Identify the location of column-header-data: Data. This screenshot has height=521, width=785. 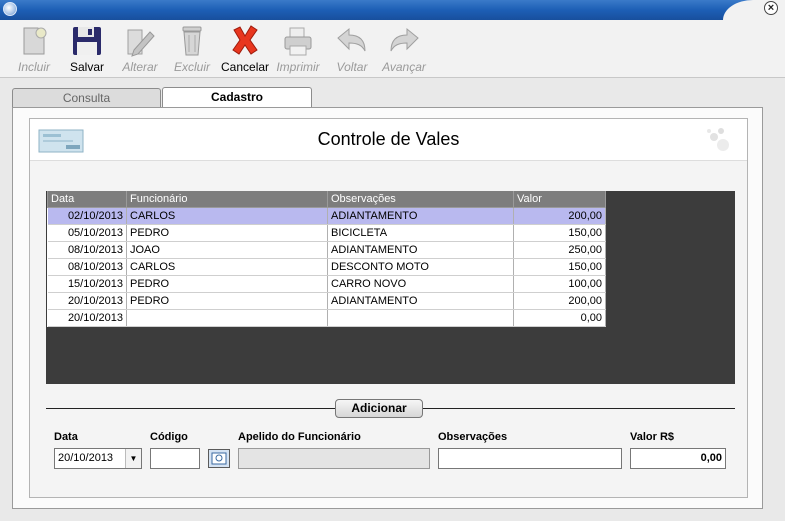
(87, 199).